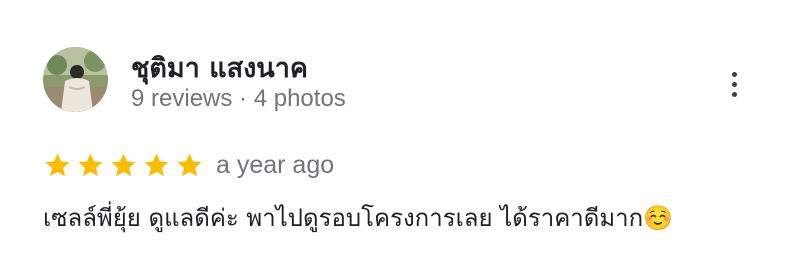  Describe the element at coordinates (219, 67) in the screenshot. I see `author-name: ชุติมา แสงนาค` at that location.